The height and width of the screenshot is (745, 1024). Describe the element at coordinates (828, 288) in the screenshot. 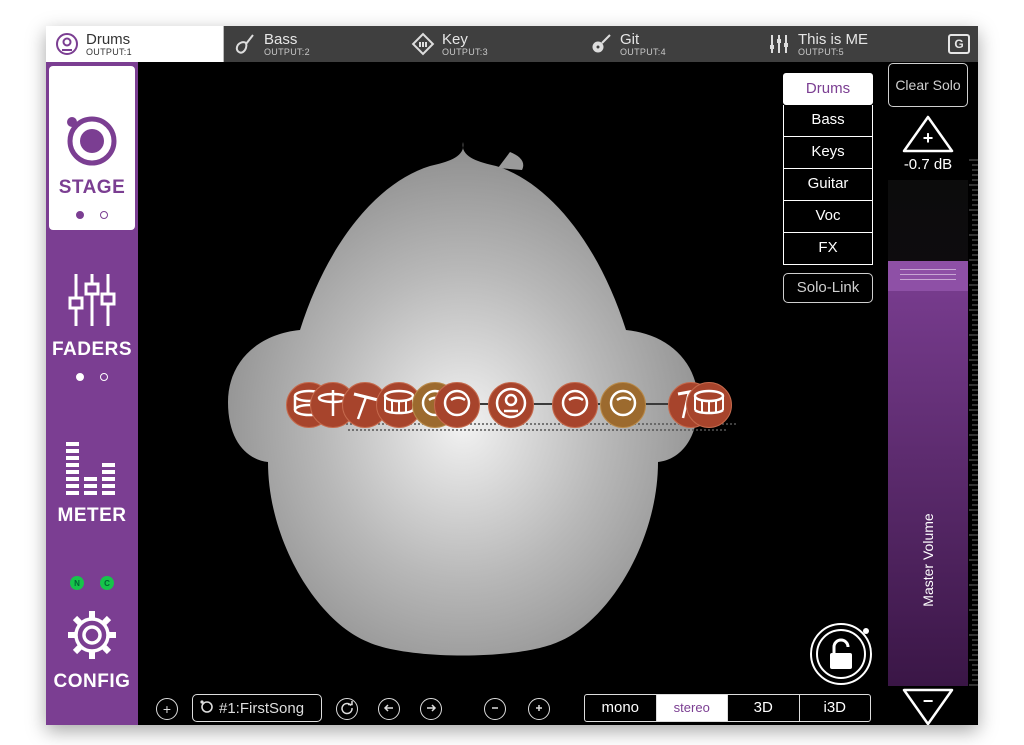

I see `solo-link-button: Solo-Link` at that location.